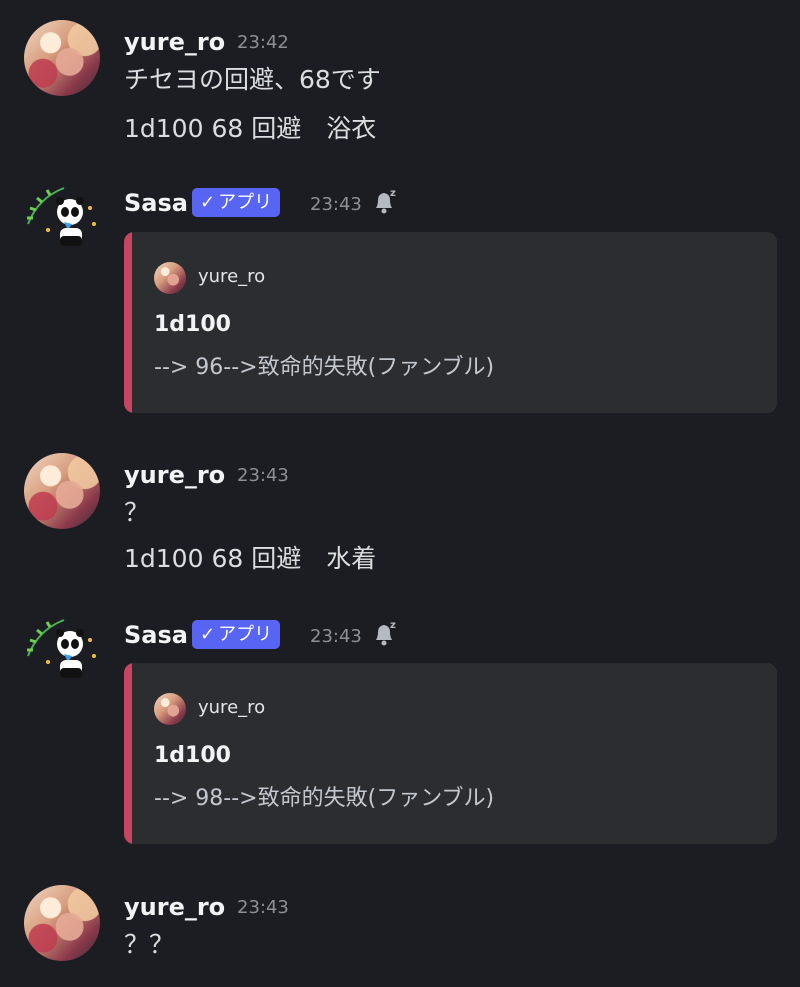 Image resolution: width=800 pixels, height=987 pixels. What do you see at coordinates (137, 512) in the screenshot?
I see `message-text: ？` at bounding box center [137, 512].